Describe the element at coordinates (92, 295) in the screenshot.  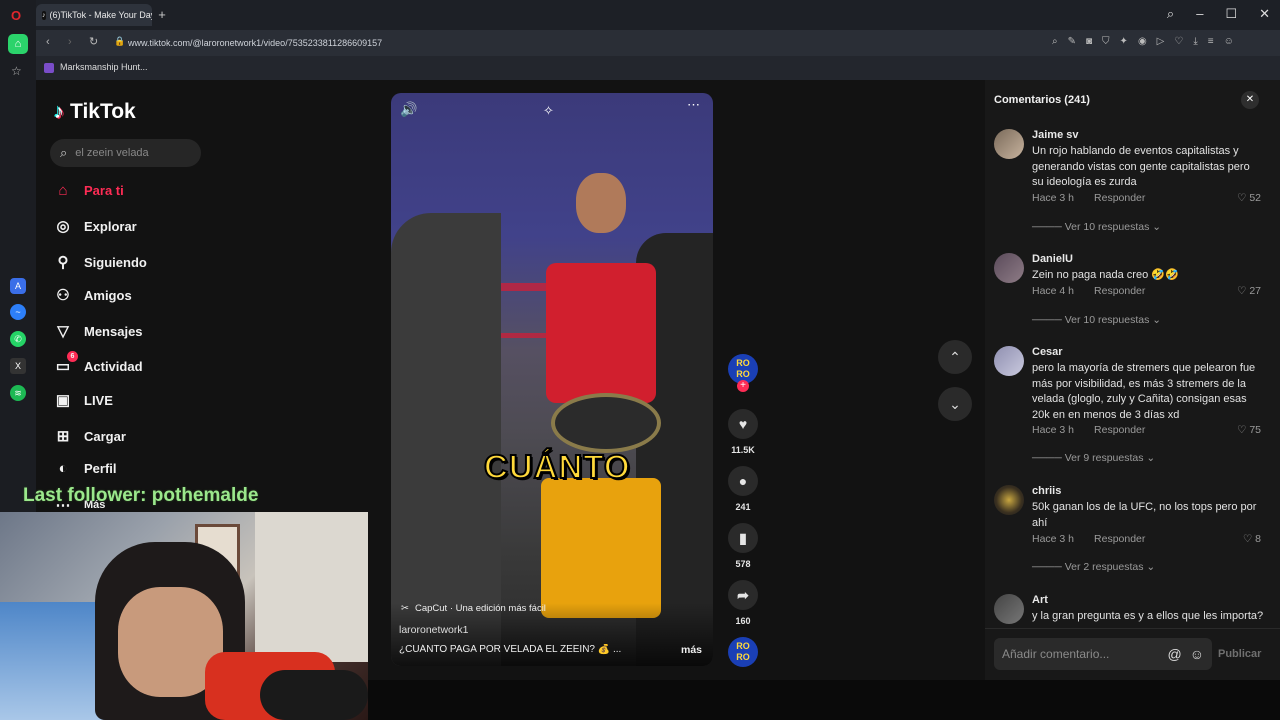
I see `nav-amigos: ⚇ Amigos` at that location.